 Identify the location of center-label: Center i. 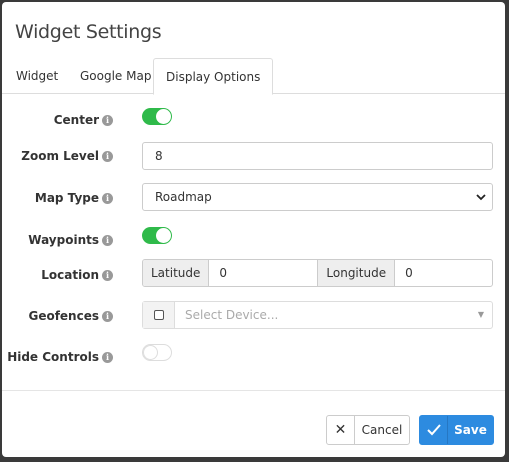
(83, 120).